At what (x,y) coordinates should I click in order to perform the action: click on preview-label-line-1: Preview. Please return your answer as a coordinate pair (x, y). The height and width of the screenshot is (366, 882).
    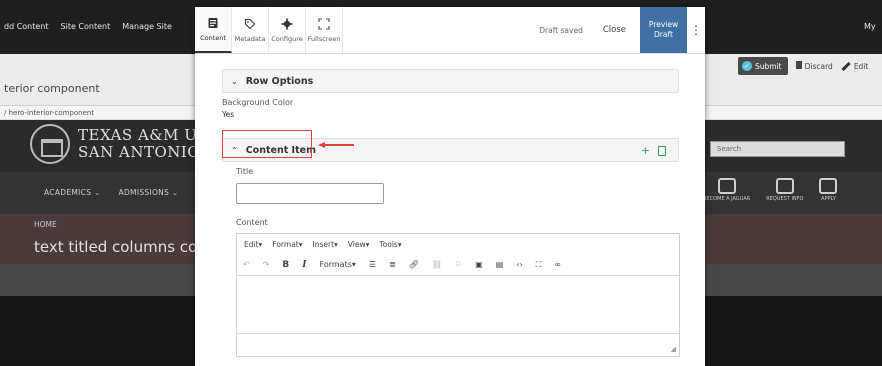
    Looking at the image, I should click on (663, 24).